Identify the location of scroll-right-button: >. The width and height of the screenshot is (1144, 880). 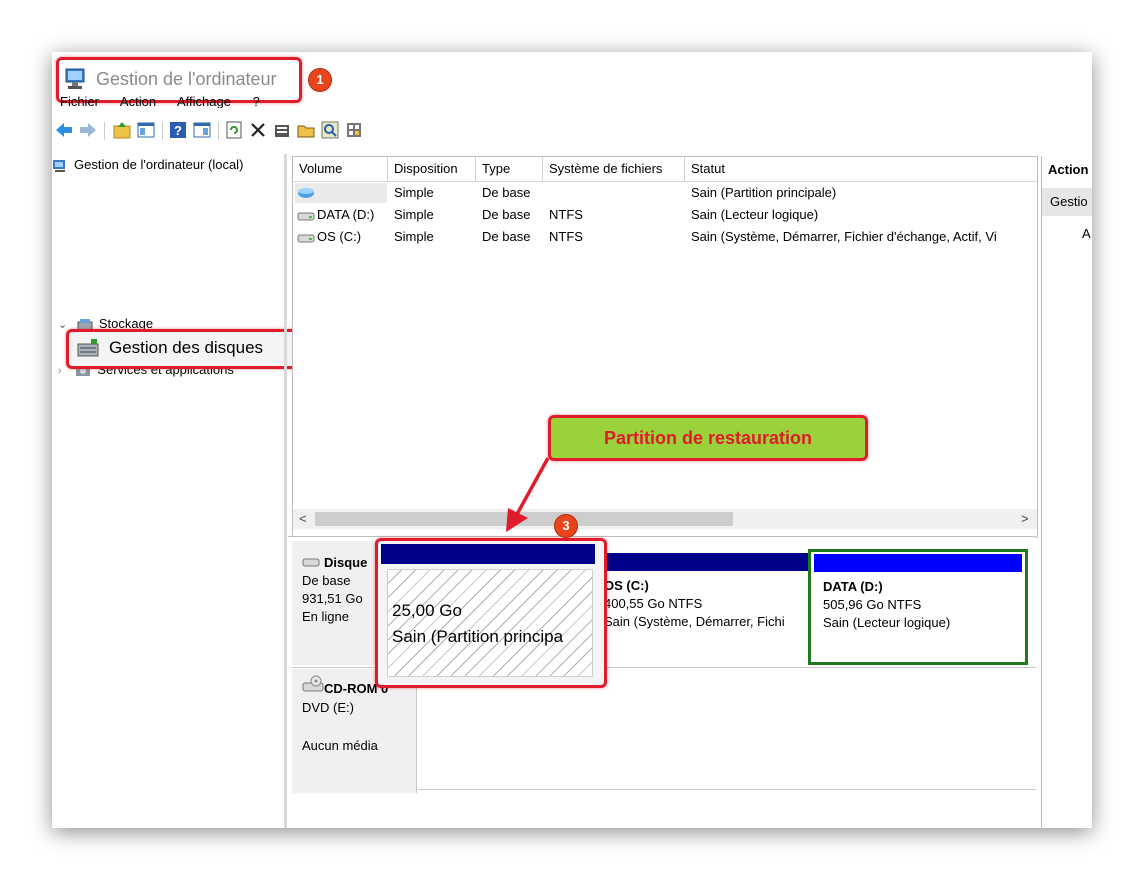
(1025, 518).